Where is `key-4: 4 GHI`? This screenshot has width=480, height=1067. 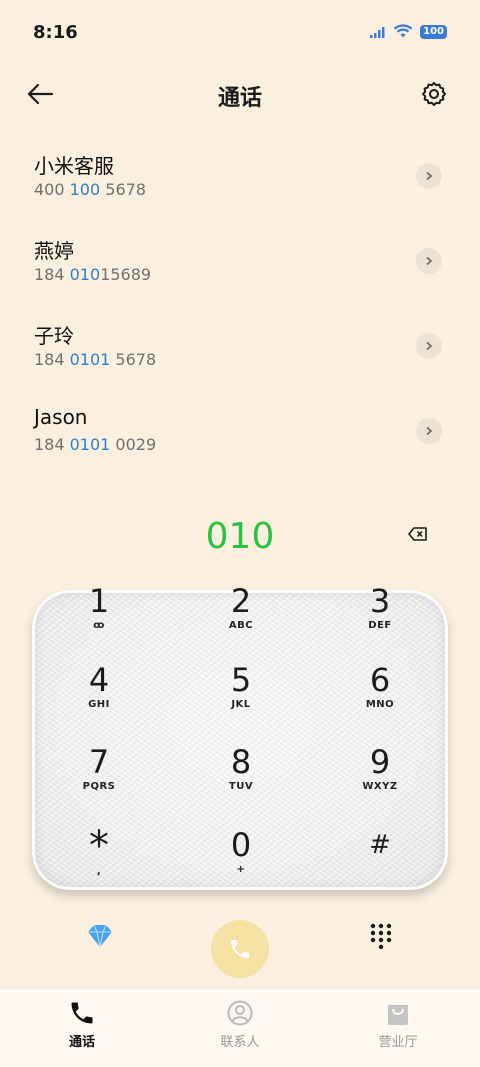
key-4: 4 GHI is located at coordinates (99, 693).